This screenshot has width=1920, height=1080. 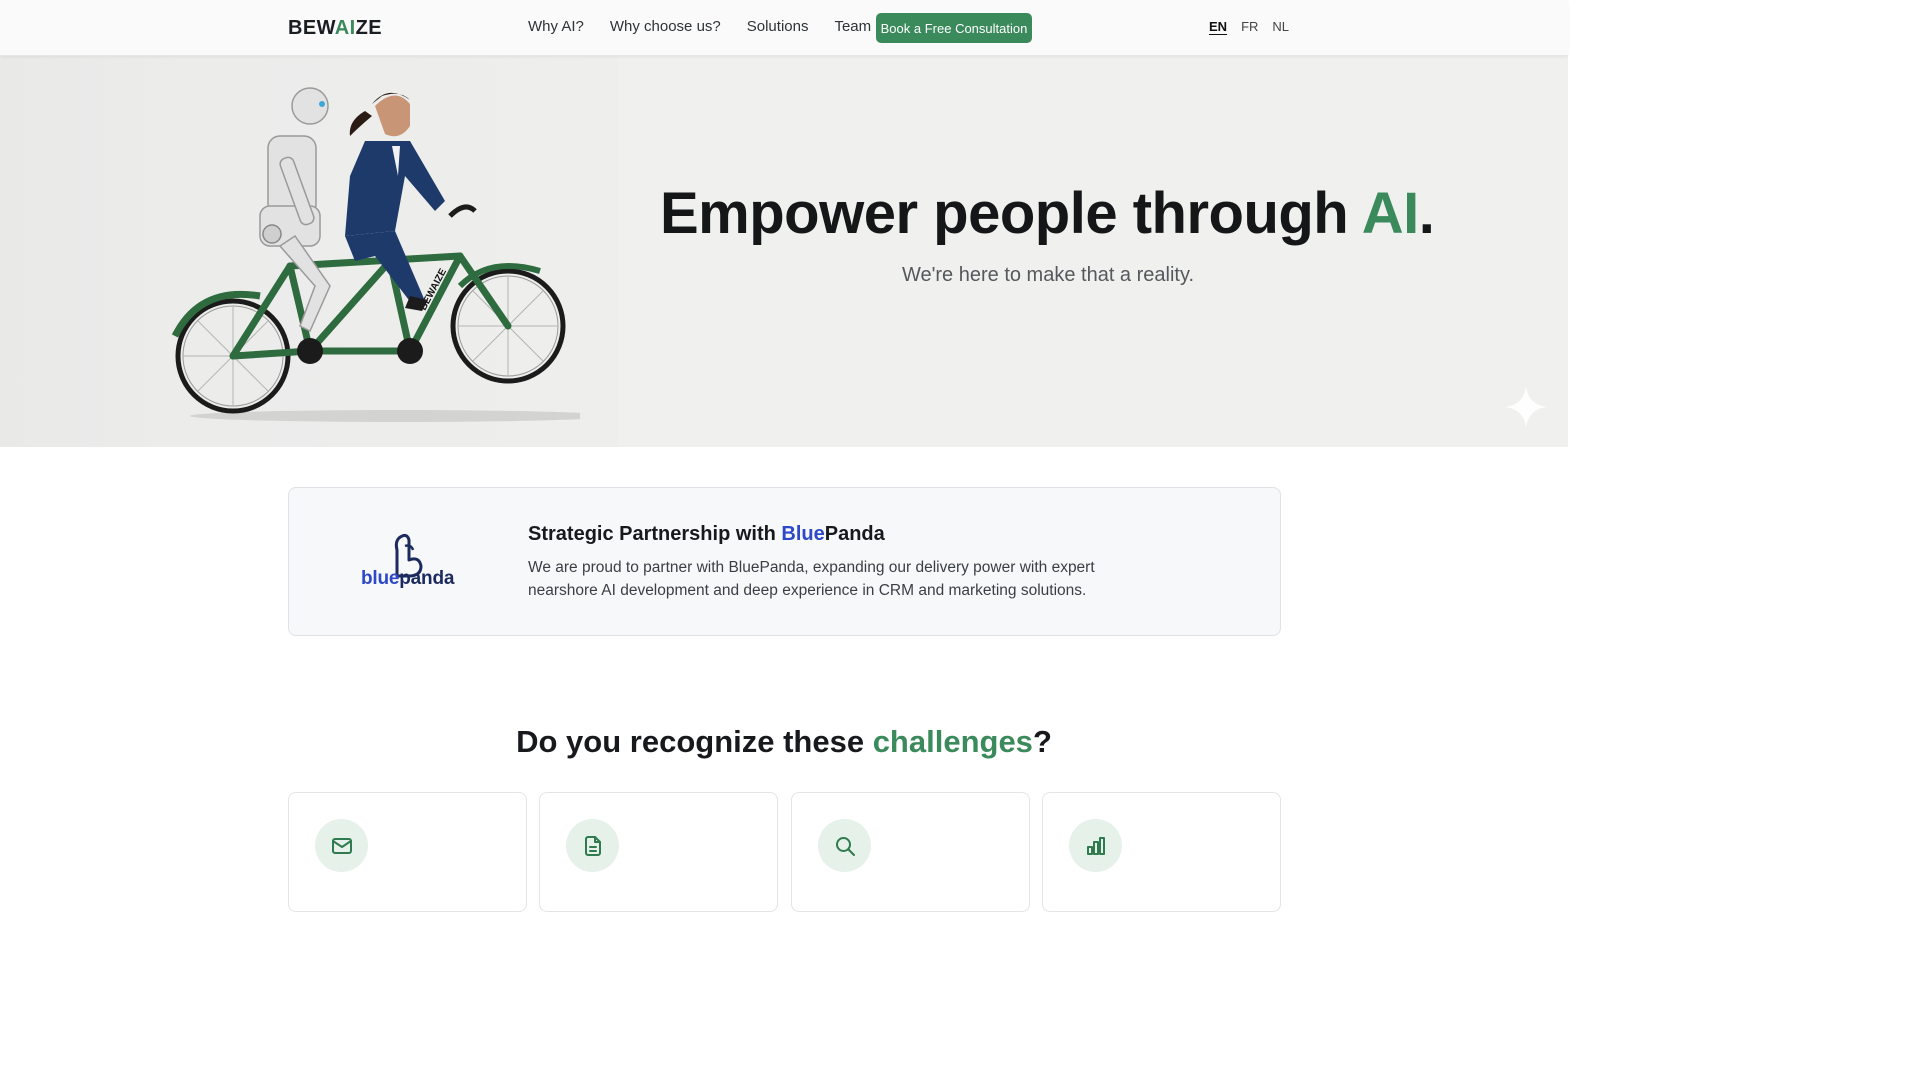 What do you see at coordinates (655, 534) in the screenshot?
I see `partnership-title-prefix: Strategic Partnership with` at bounding box center [655, 534].